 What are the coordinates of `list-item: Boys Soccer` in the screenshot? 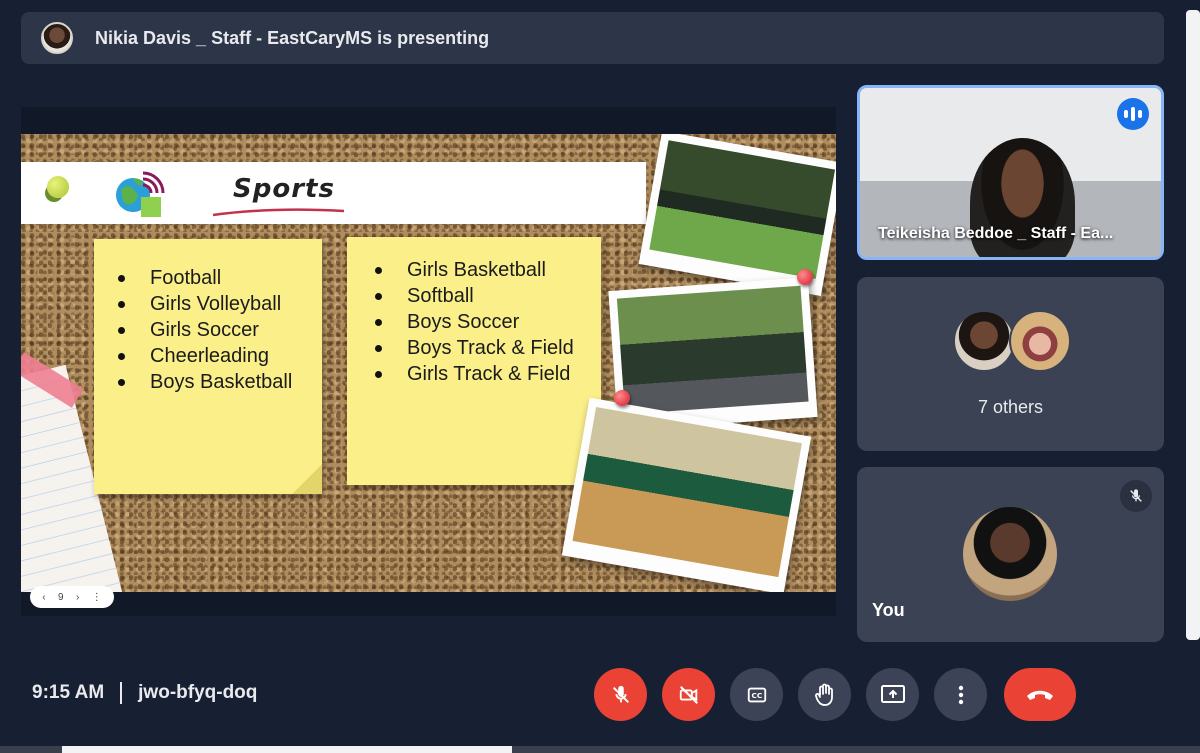 It's located at (474, 322).